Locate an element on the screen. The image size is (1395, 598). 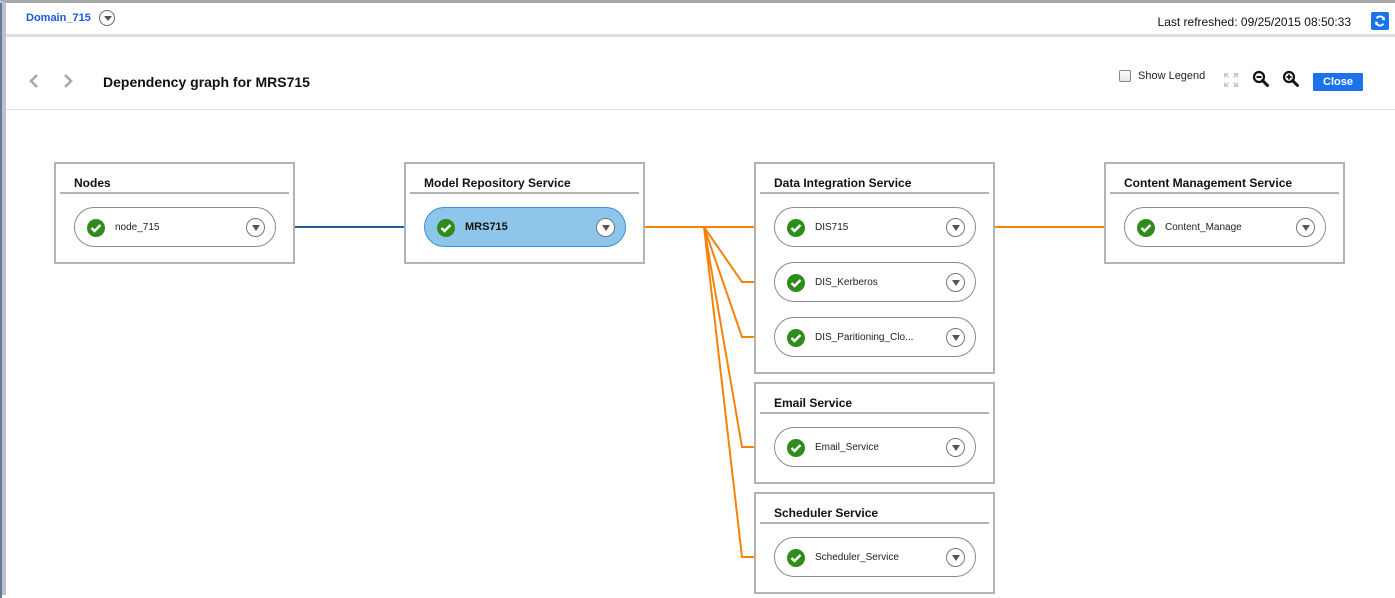
chevron-left-icon is located at coordinates (33, 81).